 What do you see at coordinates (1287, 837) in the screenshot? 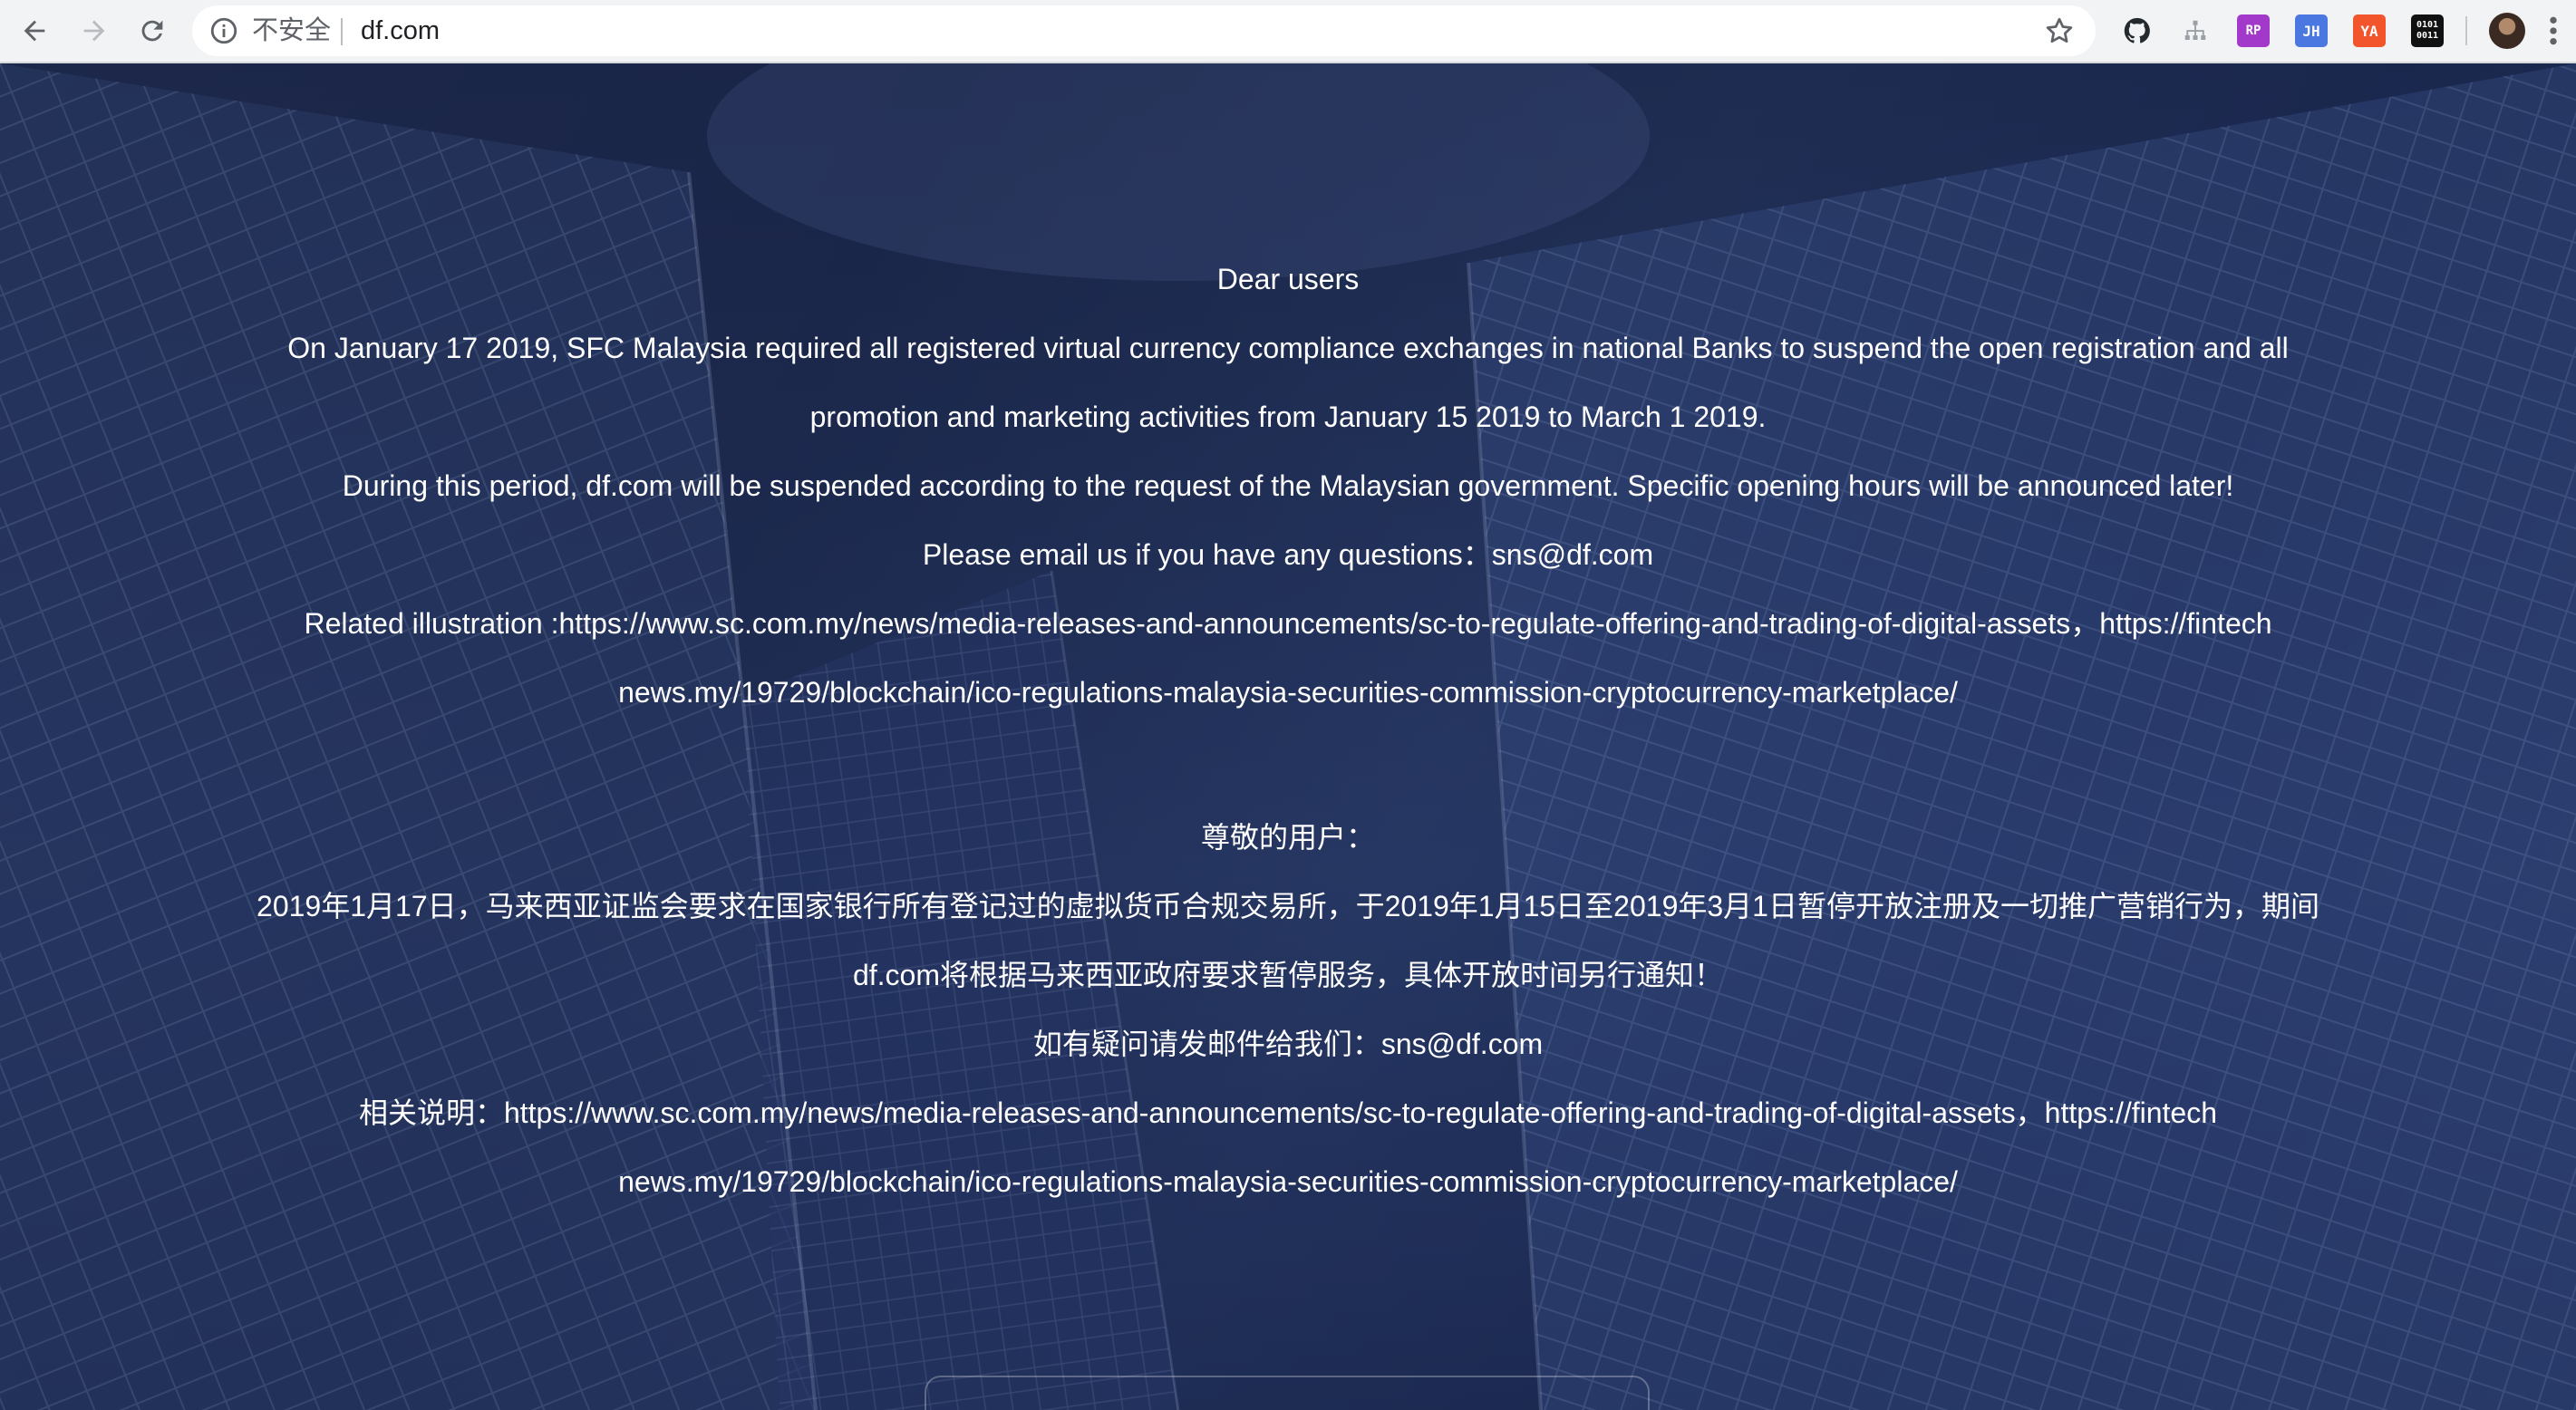
I see `notice-greeting-zh: 尊敬的用户：` at bounding box center [1287, 837].